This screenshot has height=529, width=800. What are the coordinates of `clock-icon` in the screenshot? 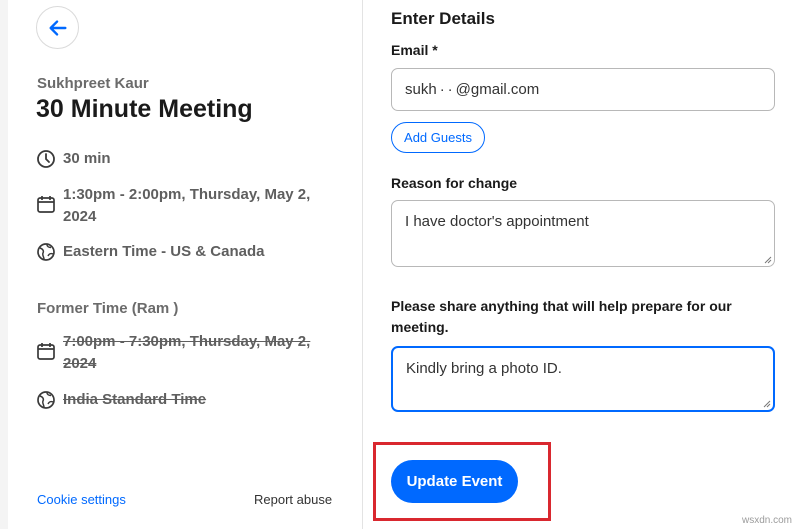 It's located at (46, 159).